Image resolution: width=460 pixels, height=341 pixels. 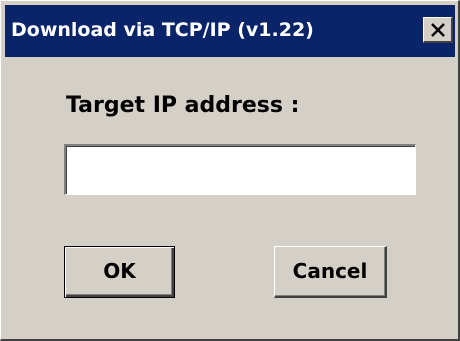 I want to click on window-title: Download via TCP/IP (v1.22), so click(x=162, y=30).